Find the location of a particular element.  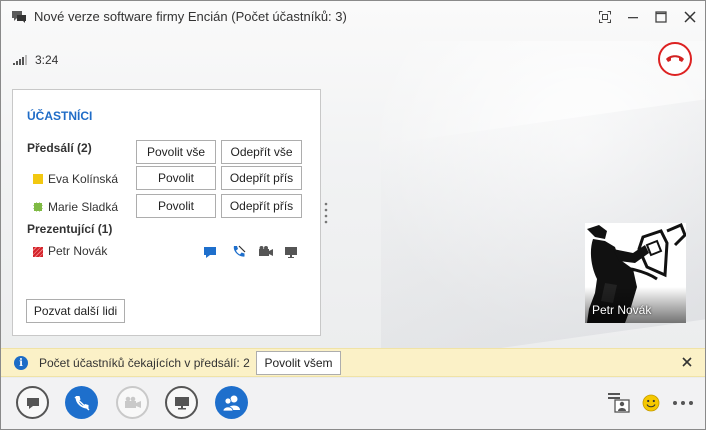

lobby-person-name: Marie Sladká is located at coordinates (83, 207).